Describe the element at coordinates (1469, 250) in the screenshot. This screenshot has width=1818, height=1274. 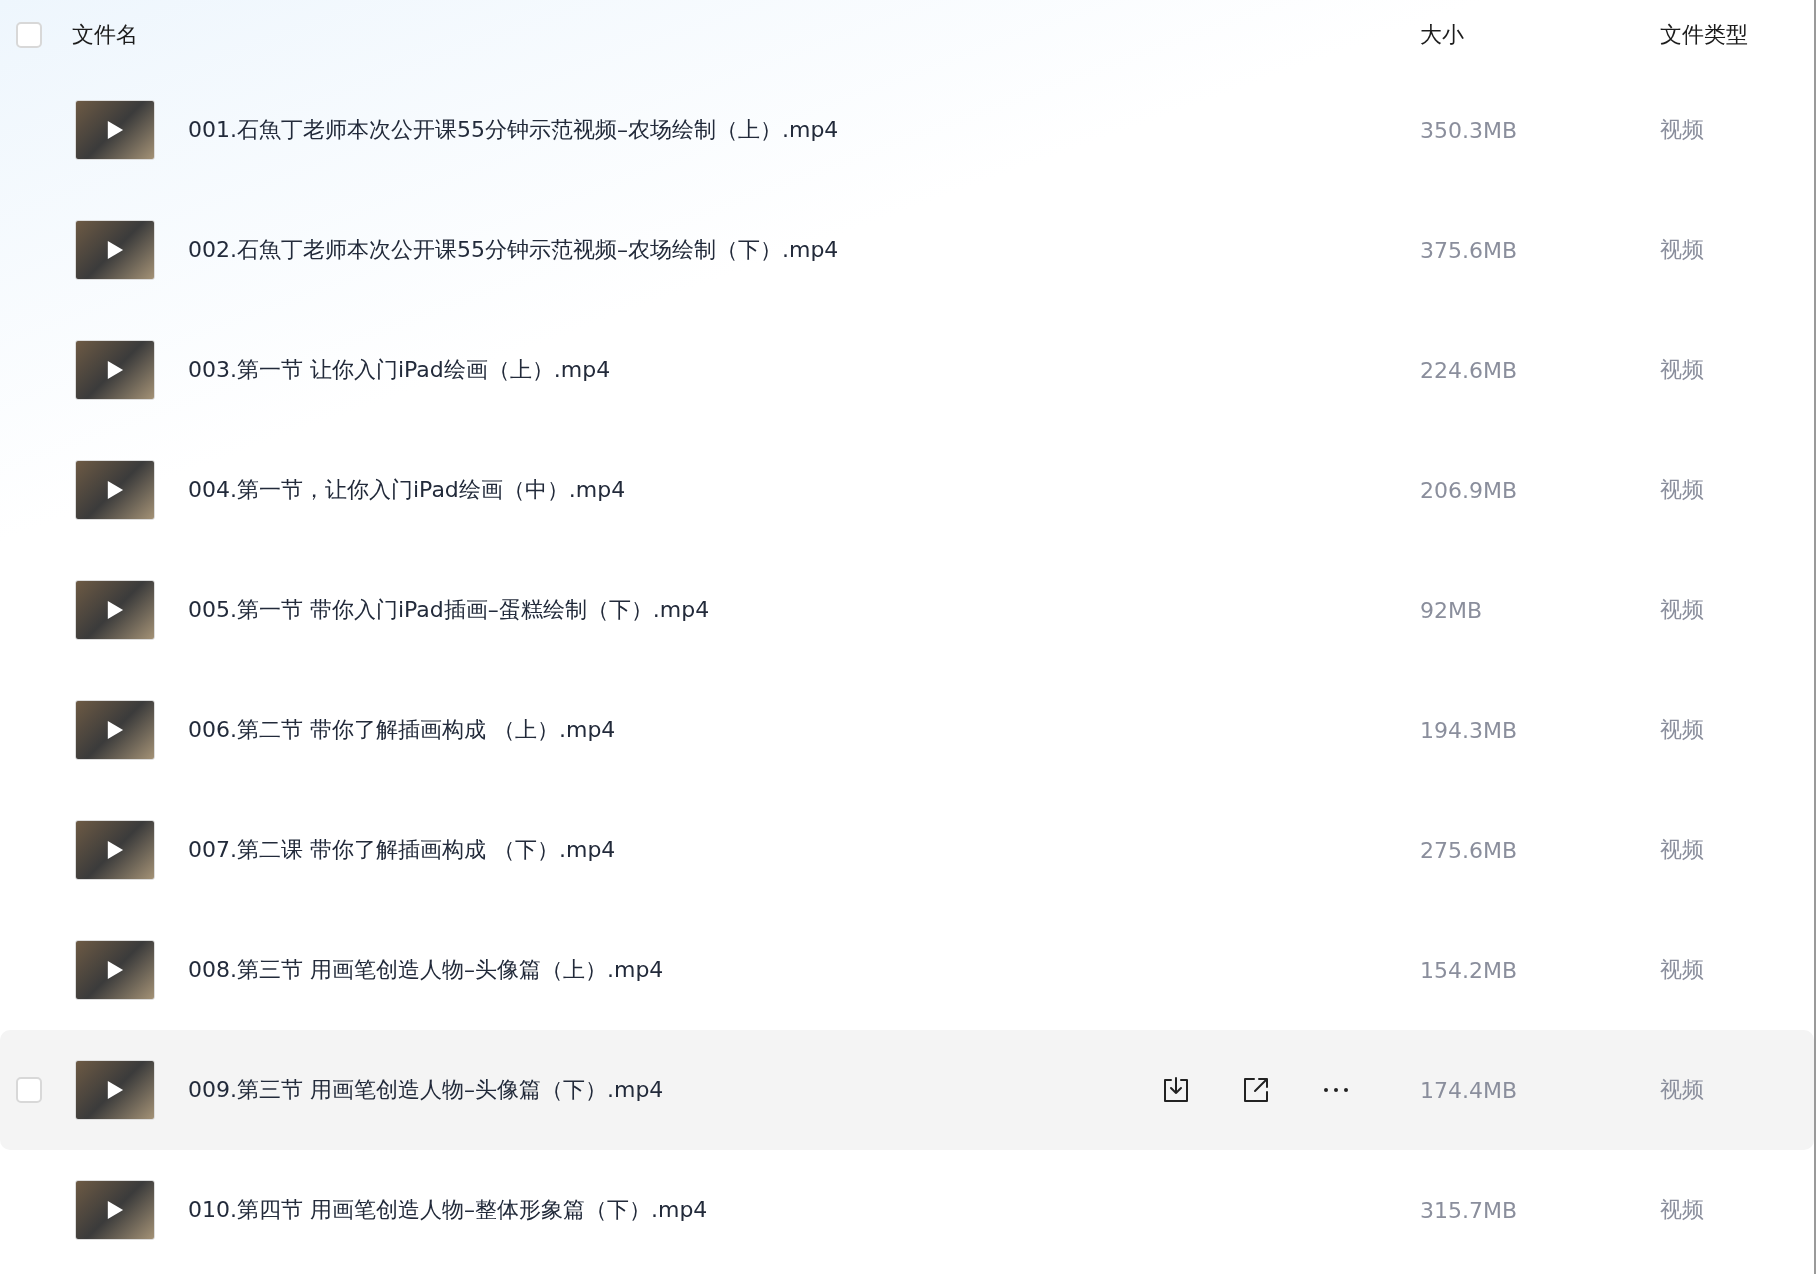
I see `file-size: 375.6MB` at that location.